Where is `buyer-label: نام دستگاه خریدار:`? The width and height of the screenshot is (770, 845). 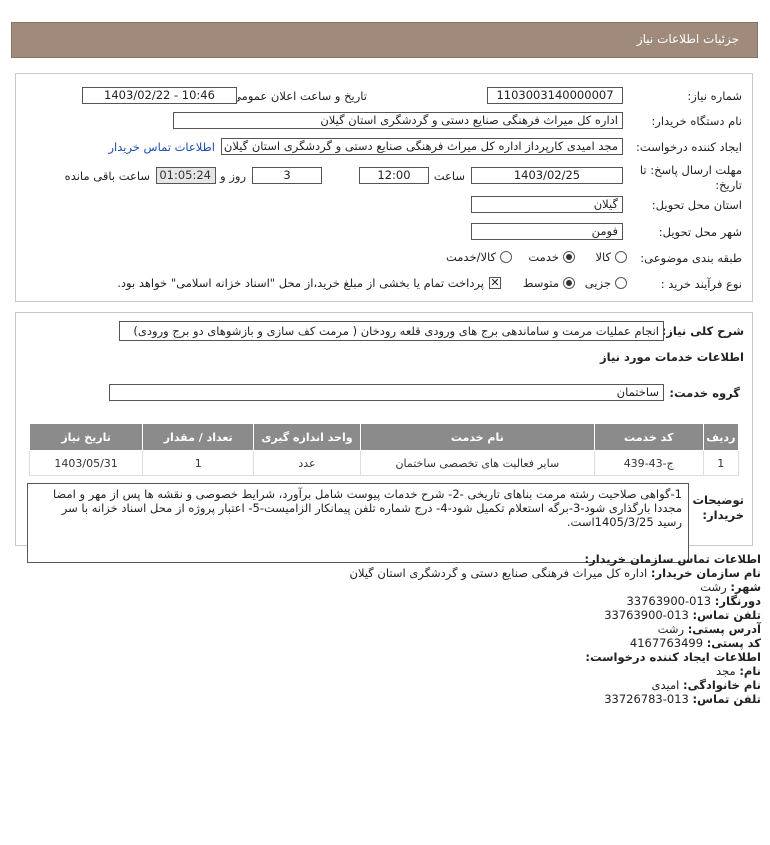
buyer-label: نام دستگاه خریدار: is located at coordinates (696, 121).